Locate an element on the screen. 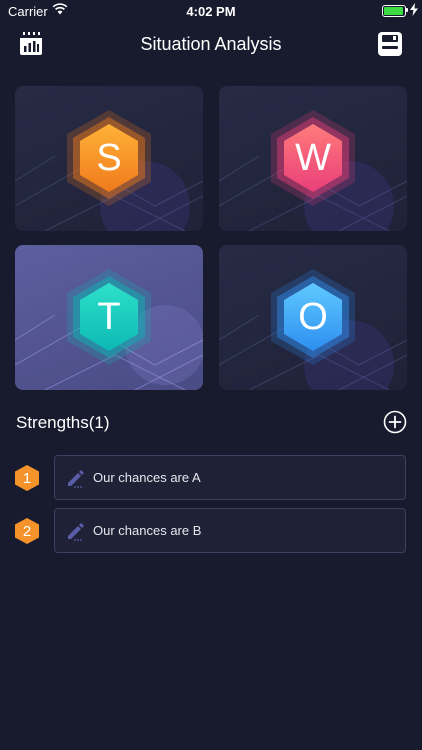  swot-letter-s: S is located at coordinates (109, 157).